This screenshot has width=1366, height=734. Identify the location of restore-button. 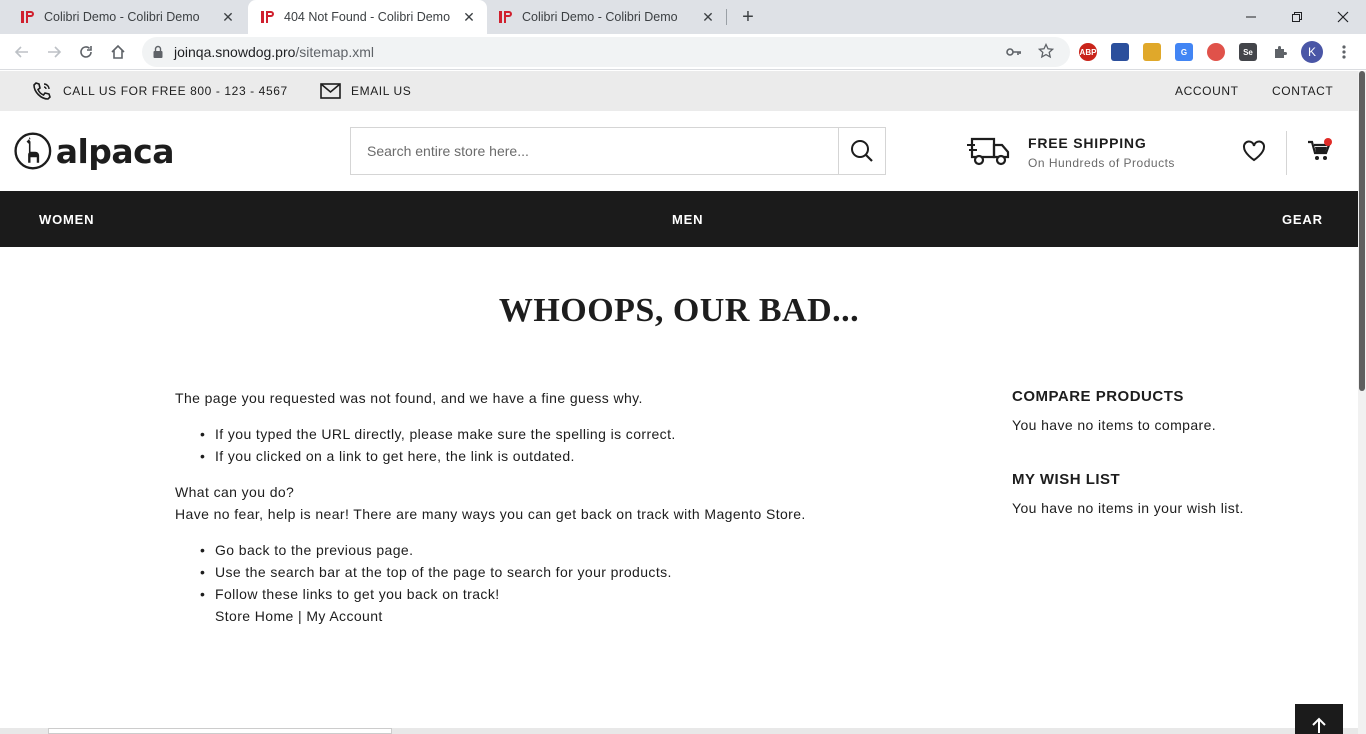
(1297, 17).